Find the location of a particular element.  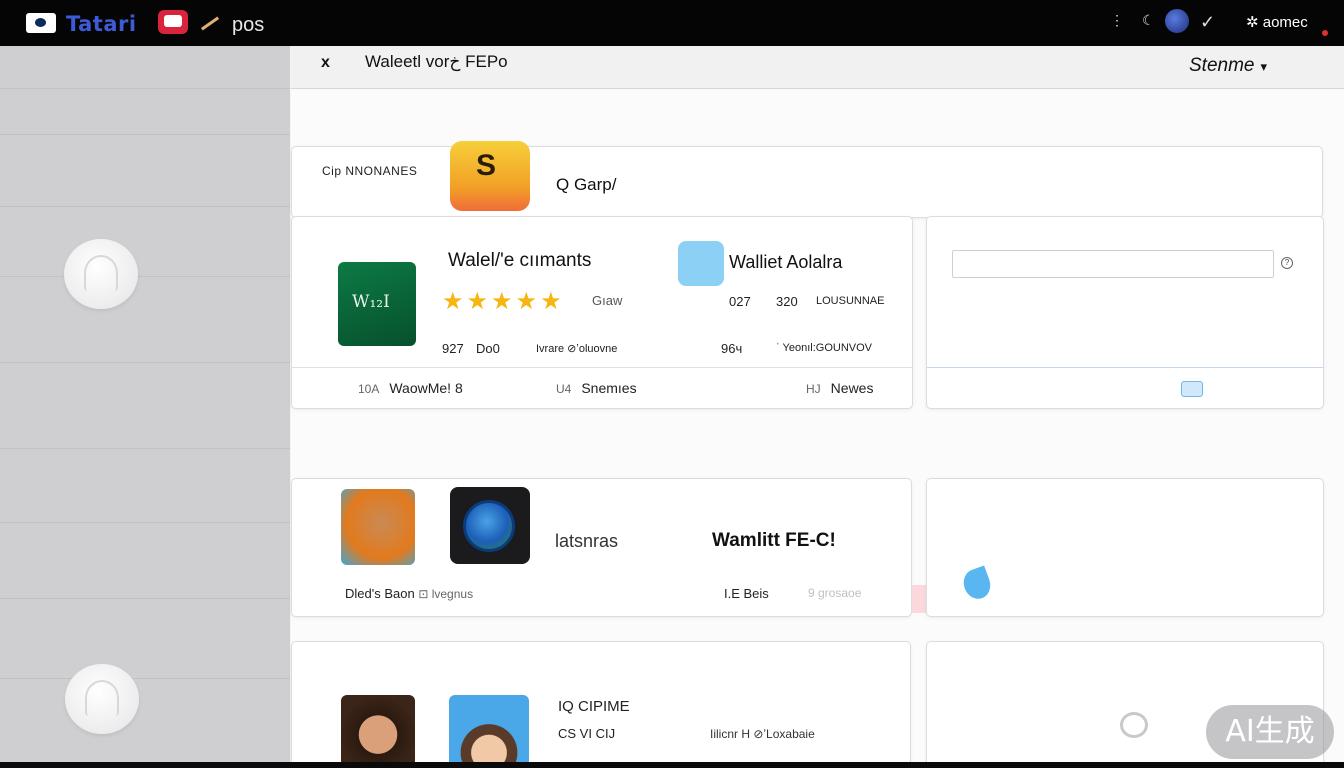

tab-news: HJ Newes is located at coordinates (839, 388).